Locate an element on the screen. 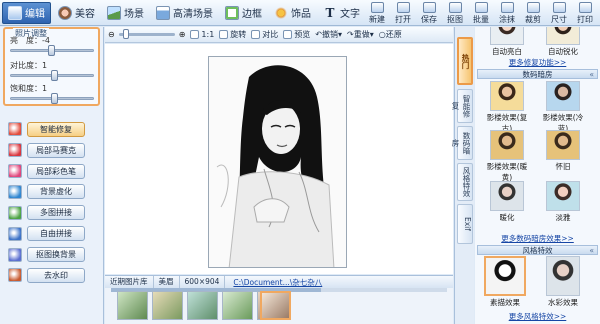 Image resolution: width=600 pixels, height=324 pixels. tab-text: T 文字 is located at coordinates (341, 13).